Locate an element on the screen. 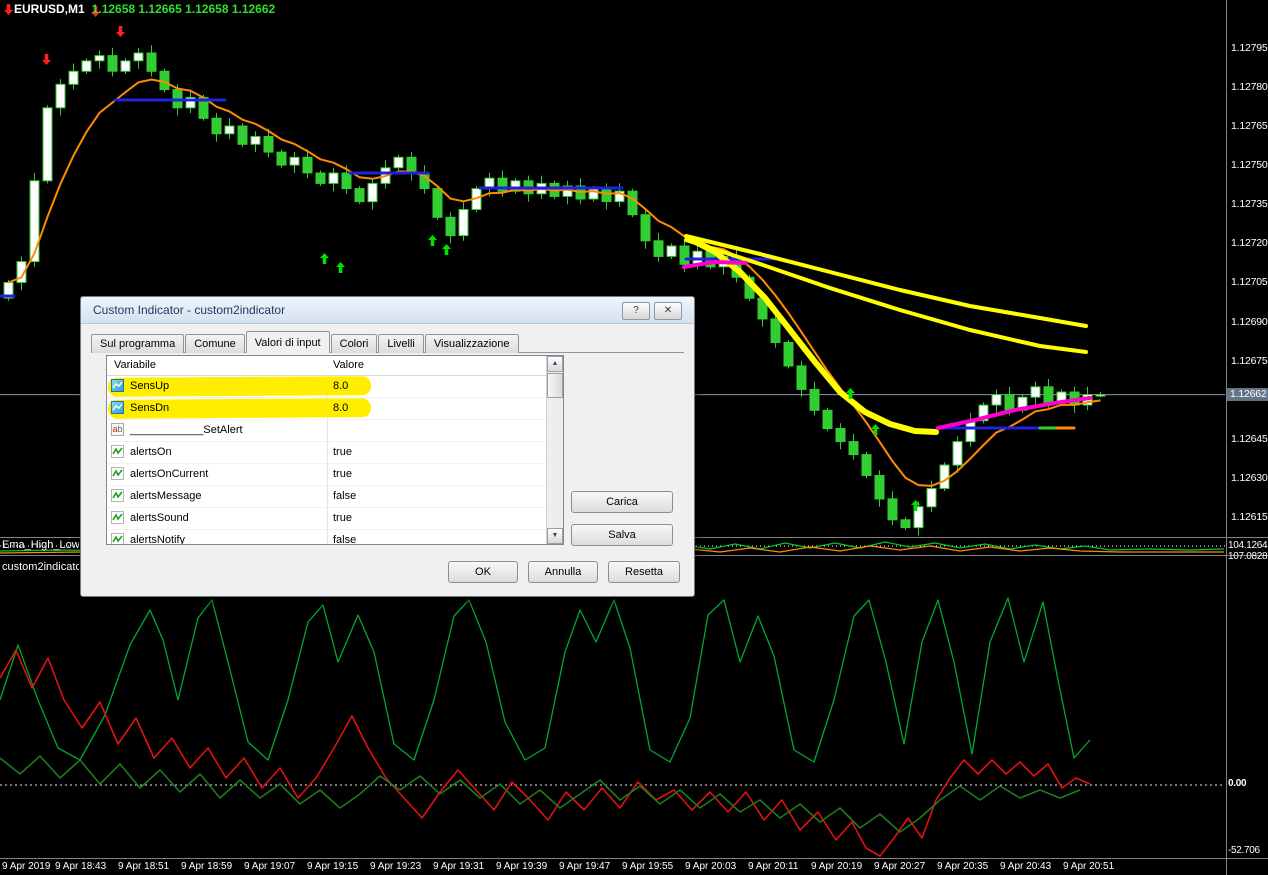  input-row-alertsoncurrent: alertsOnCurrent true is located at coordinates (327, 475).